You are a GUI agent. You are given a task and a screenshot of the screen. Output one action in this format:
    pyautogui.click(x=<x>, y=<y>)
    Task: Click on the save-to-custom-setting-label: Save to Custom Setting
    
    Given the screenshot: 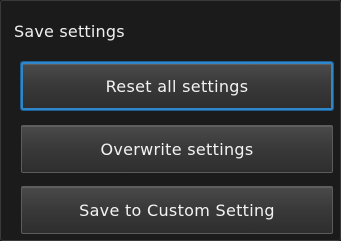 What is the action you would take?
    pyautogui.click(x=177, y=210)
    